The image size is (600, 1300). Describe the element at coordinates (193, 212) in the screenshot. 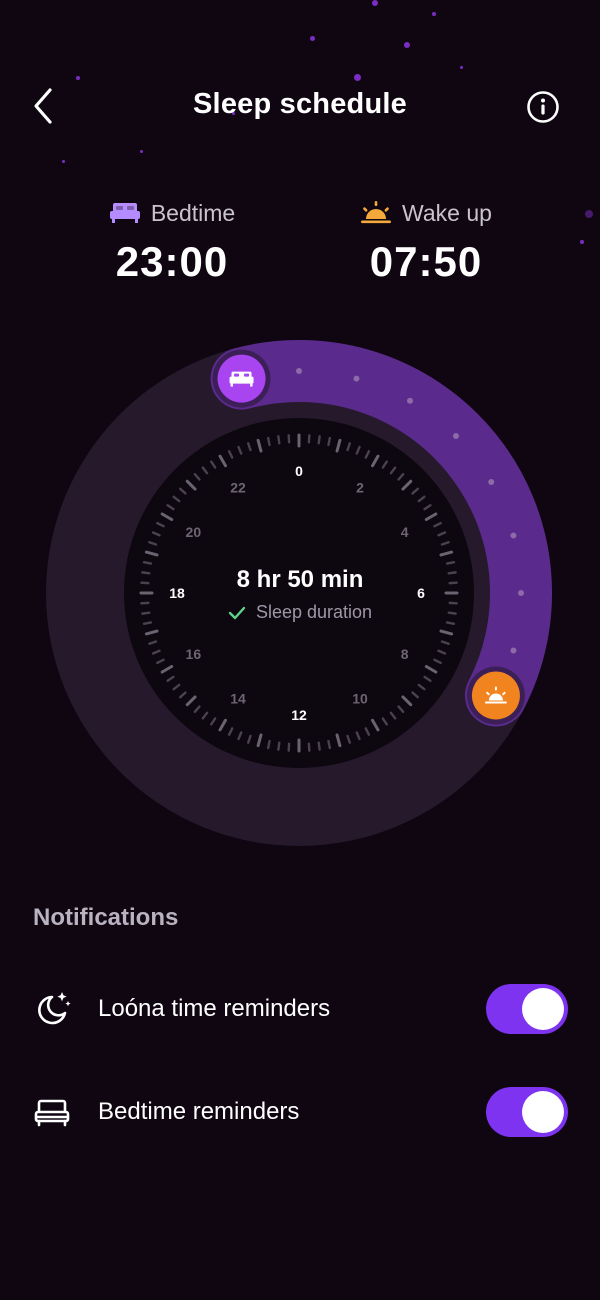

I see `bedtime-label: Bedtime` at that location.